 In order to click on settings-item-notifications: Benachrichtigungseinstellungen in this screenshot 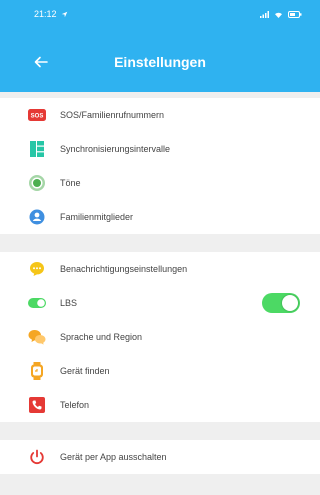, I will do `click(160, 269)`.